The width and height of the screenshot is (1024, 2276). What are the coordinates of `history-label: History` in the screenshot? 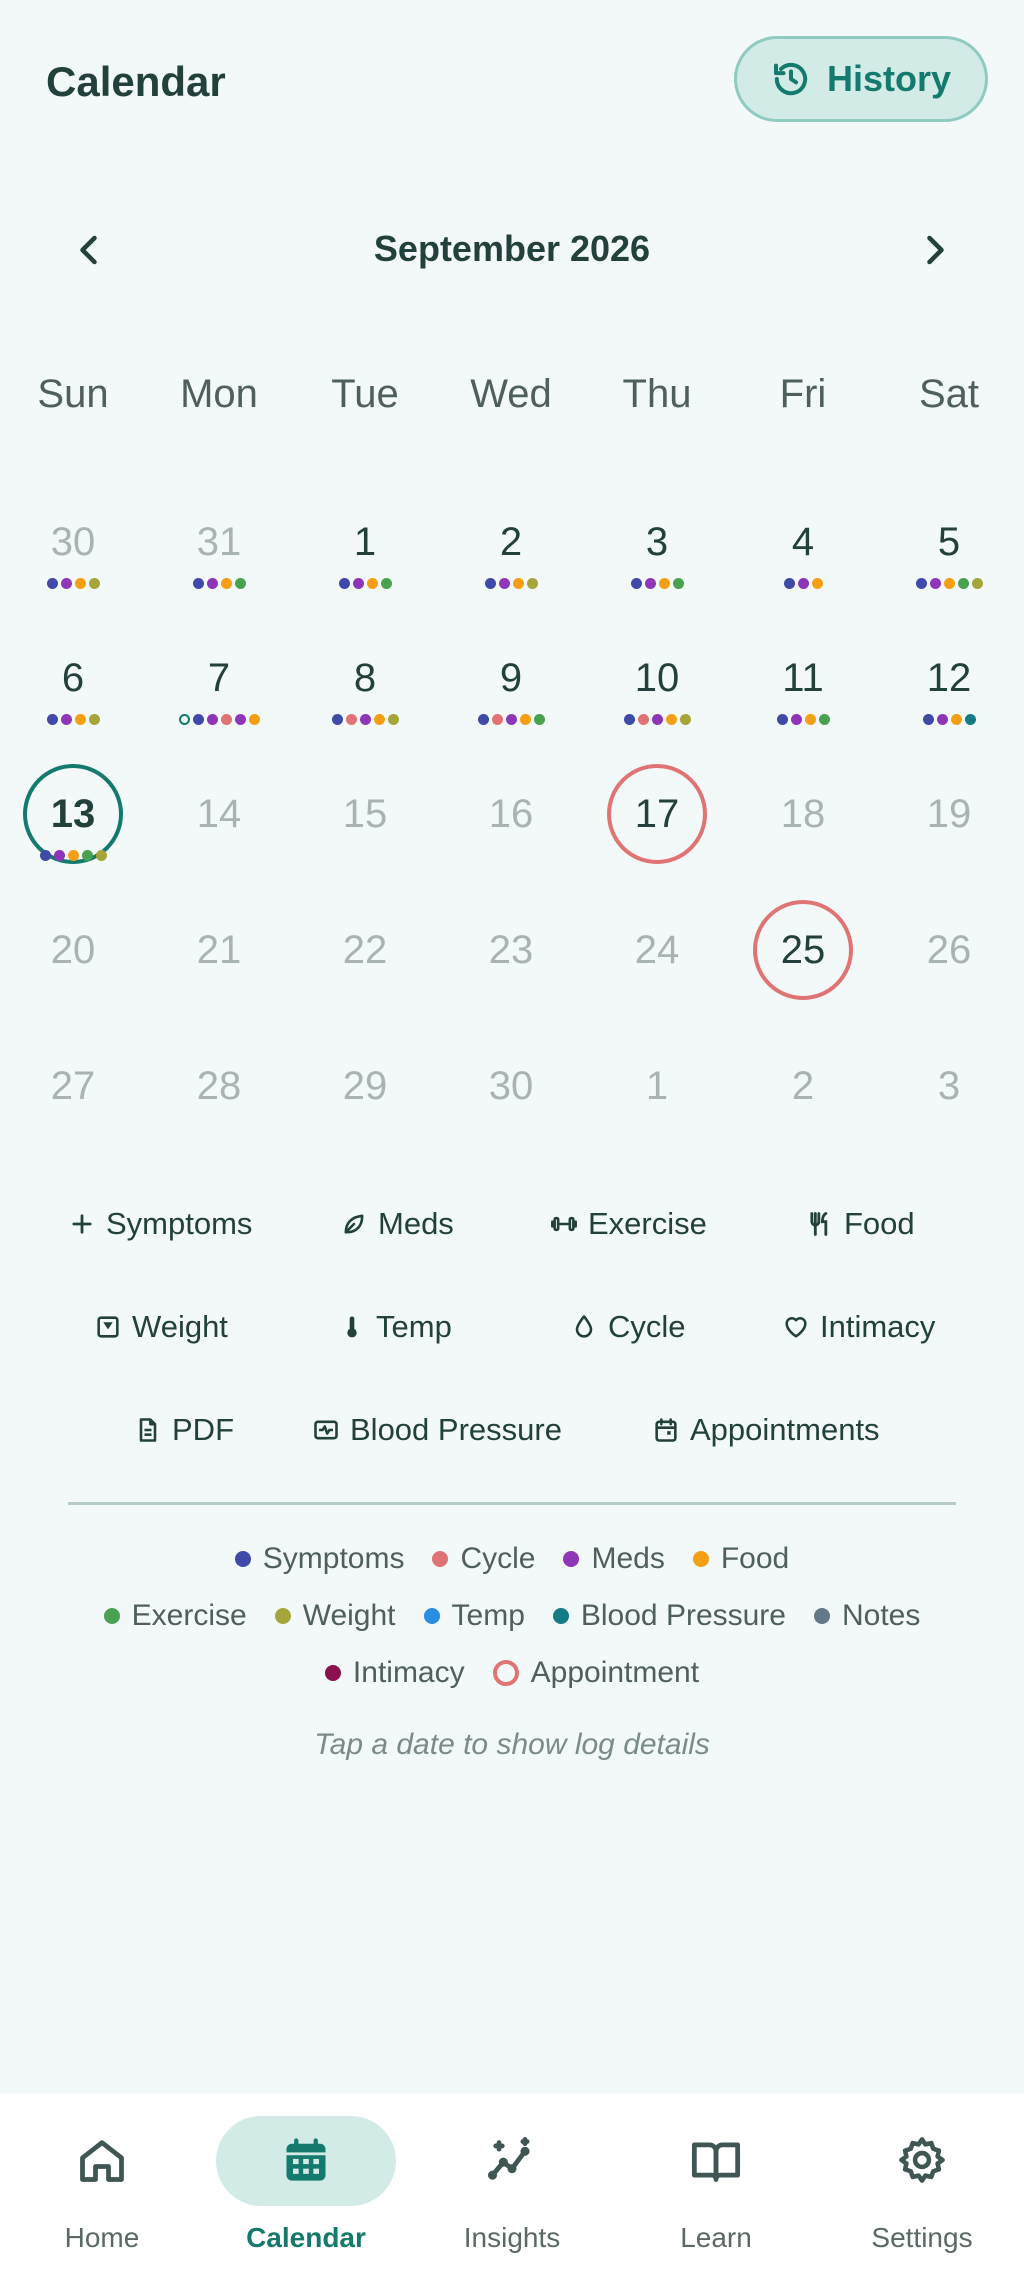 It's located at (889, 78).